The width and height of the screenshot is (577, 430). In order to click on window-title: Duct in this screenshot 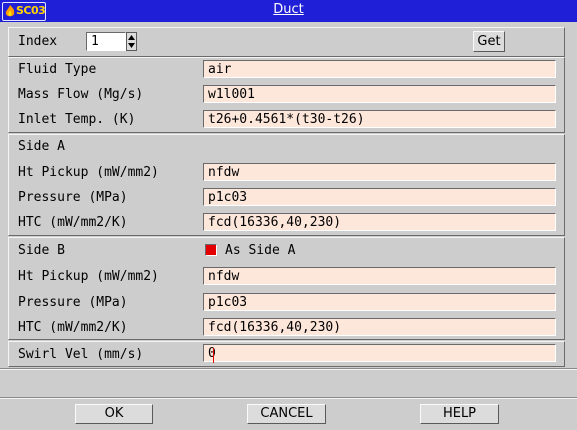, I will do `click(288, 9)`.